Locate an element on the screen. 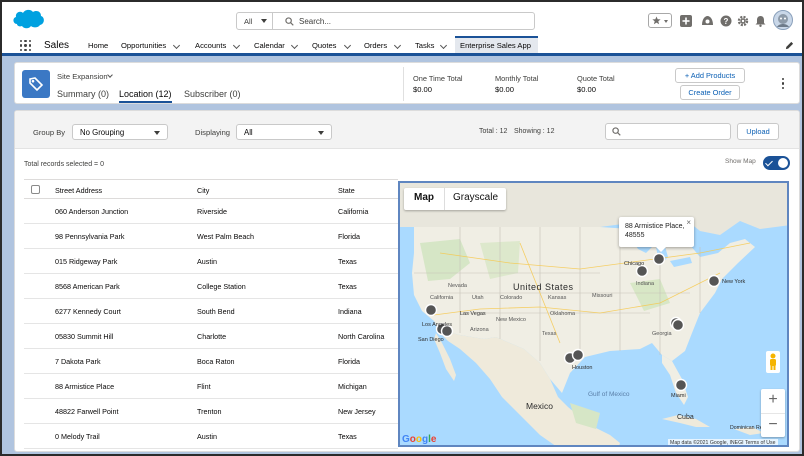 The height and width of the screenshot is (456, 804). total-count: Total : 12 is located at coordinates (493, 131).